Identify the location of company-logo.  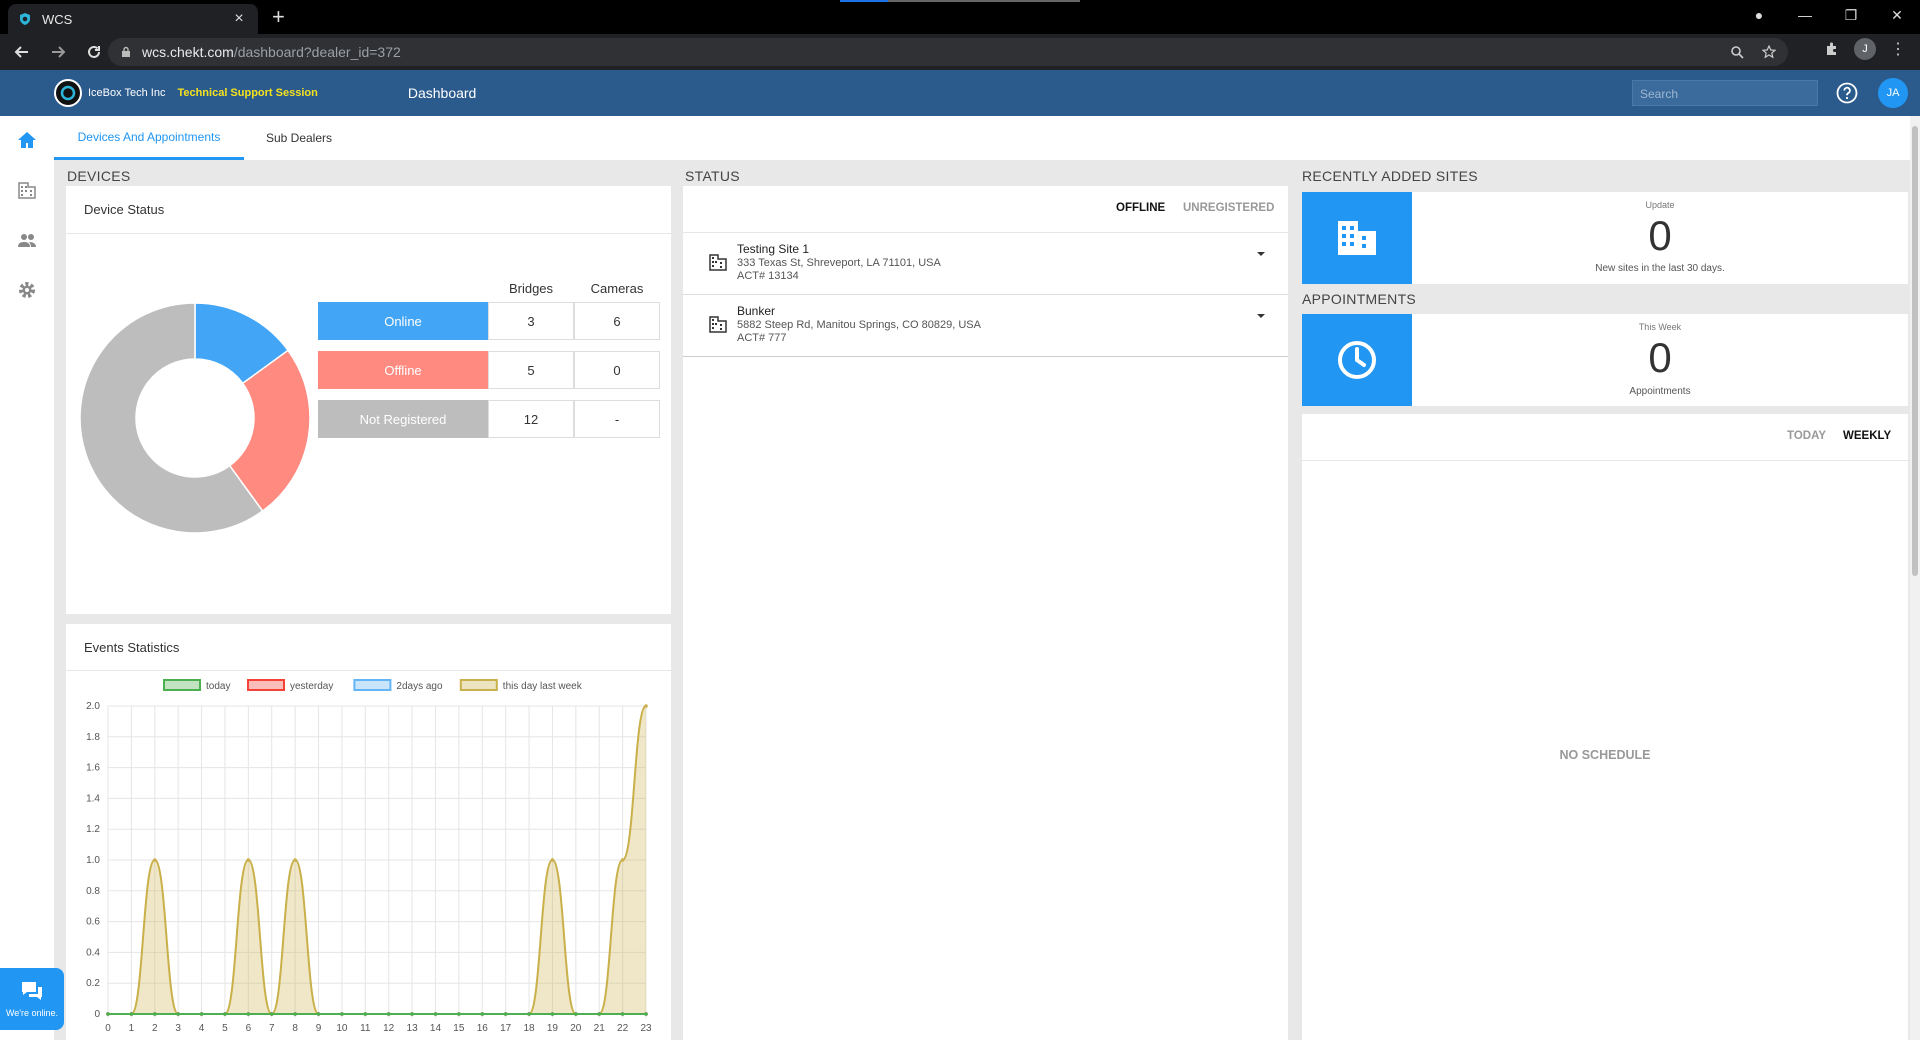
(68, 93).